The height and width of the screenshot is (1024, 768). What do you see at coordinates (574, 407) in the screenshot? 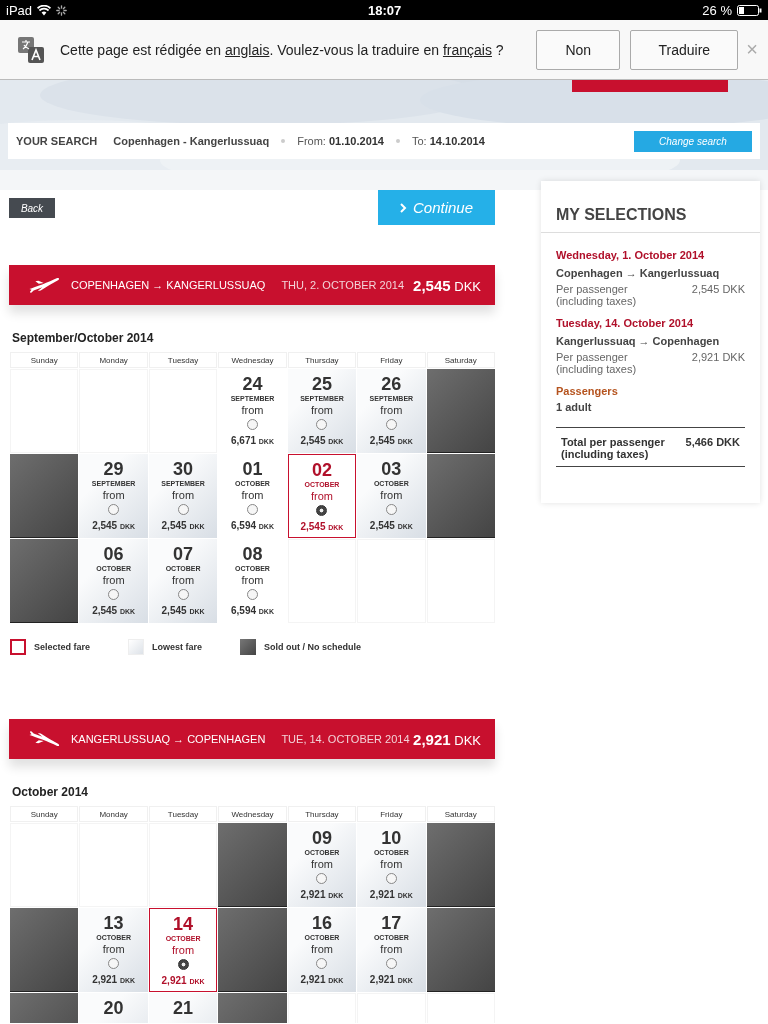
I see `passengers-count: 1 adult` at bounding box center [574, 407].